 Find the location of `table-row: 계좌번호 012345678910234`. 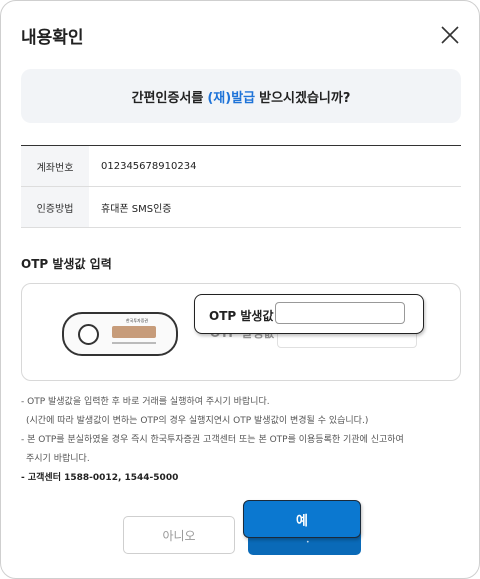

table-row: 계좌번호 012345678910234 is located at coordinates (241, 166).